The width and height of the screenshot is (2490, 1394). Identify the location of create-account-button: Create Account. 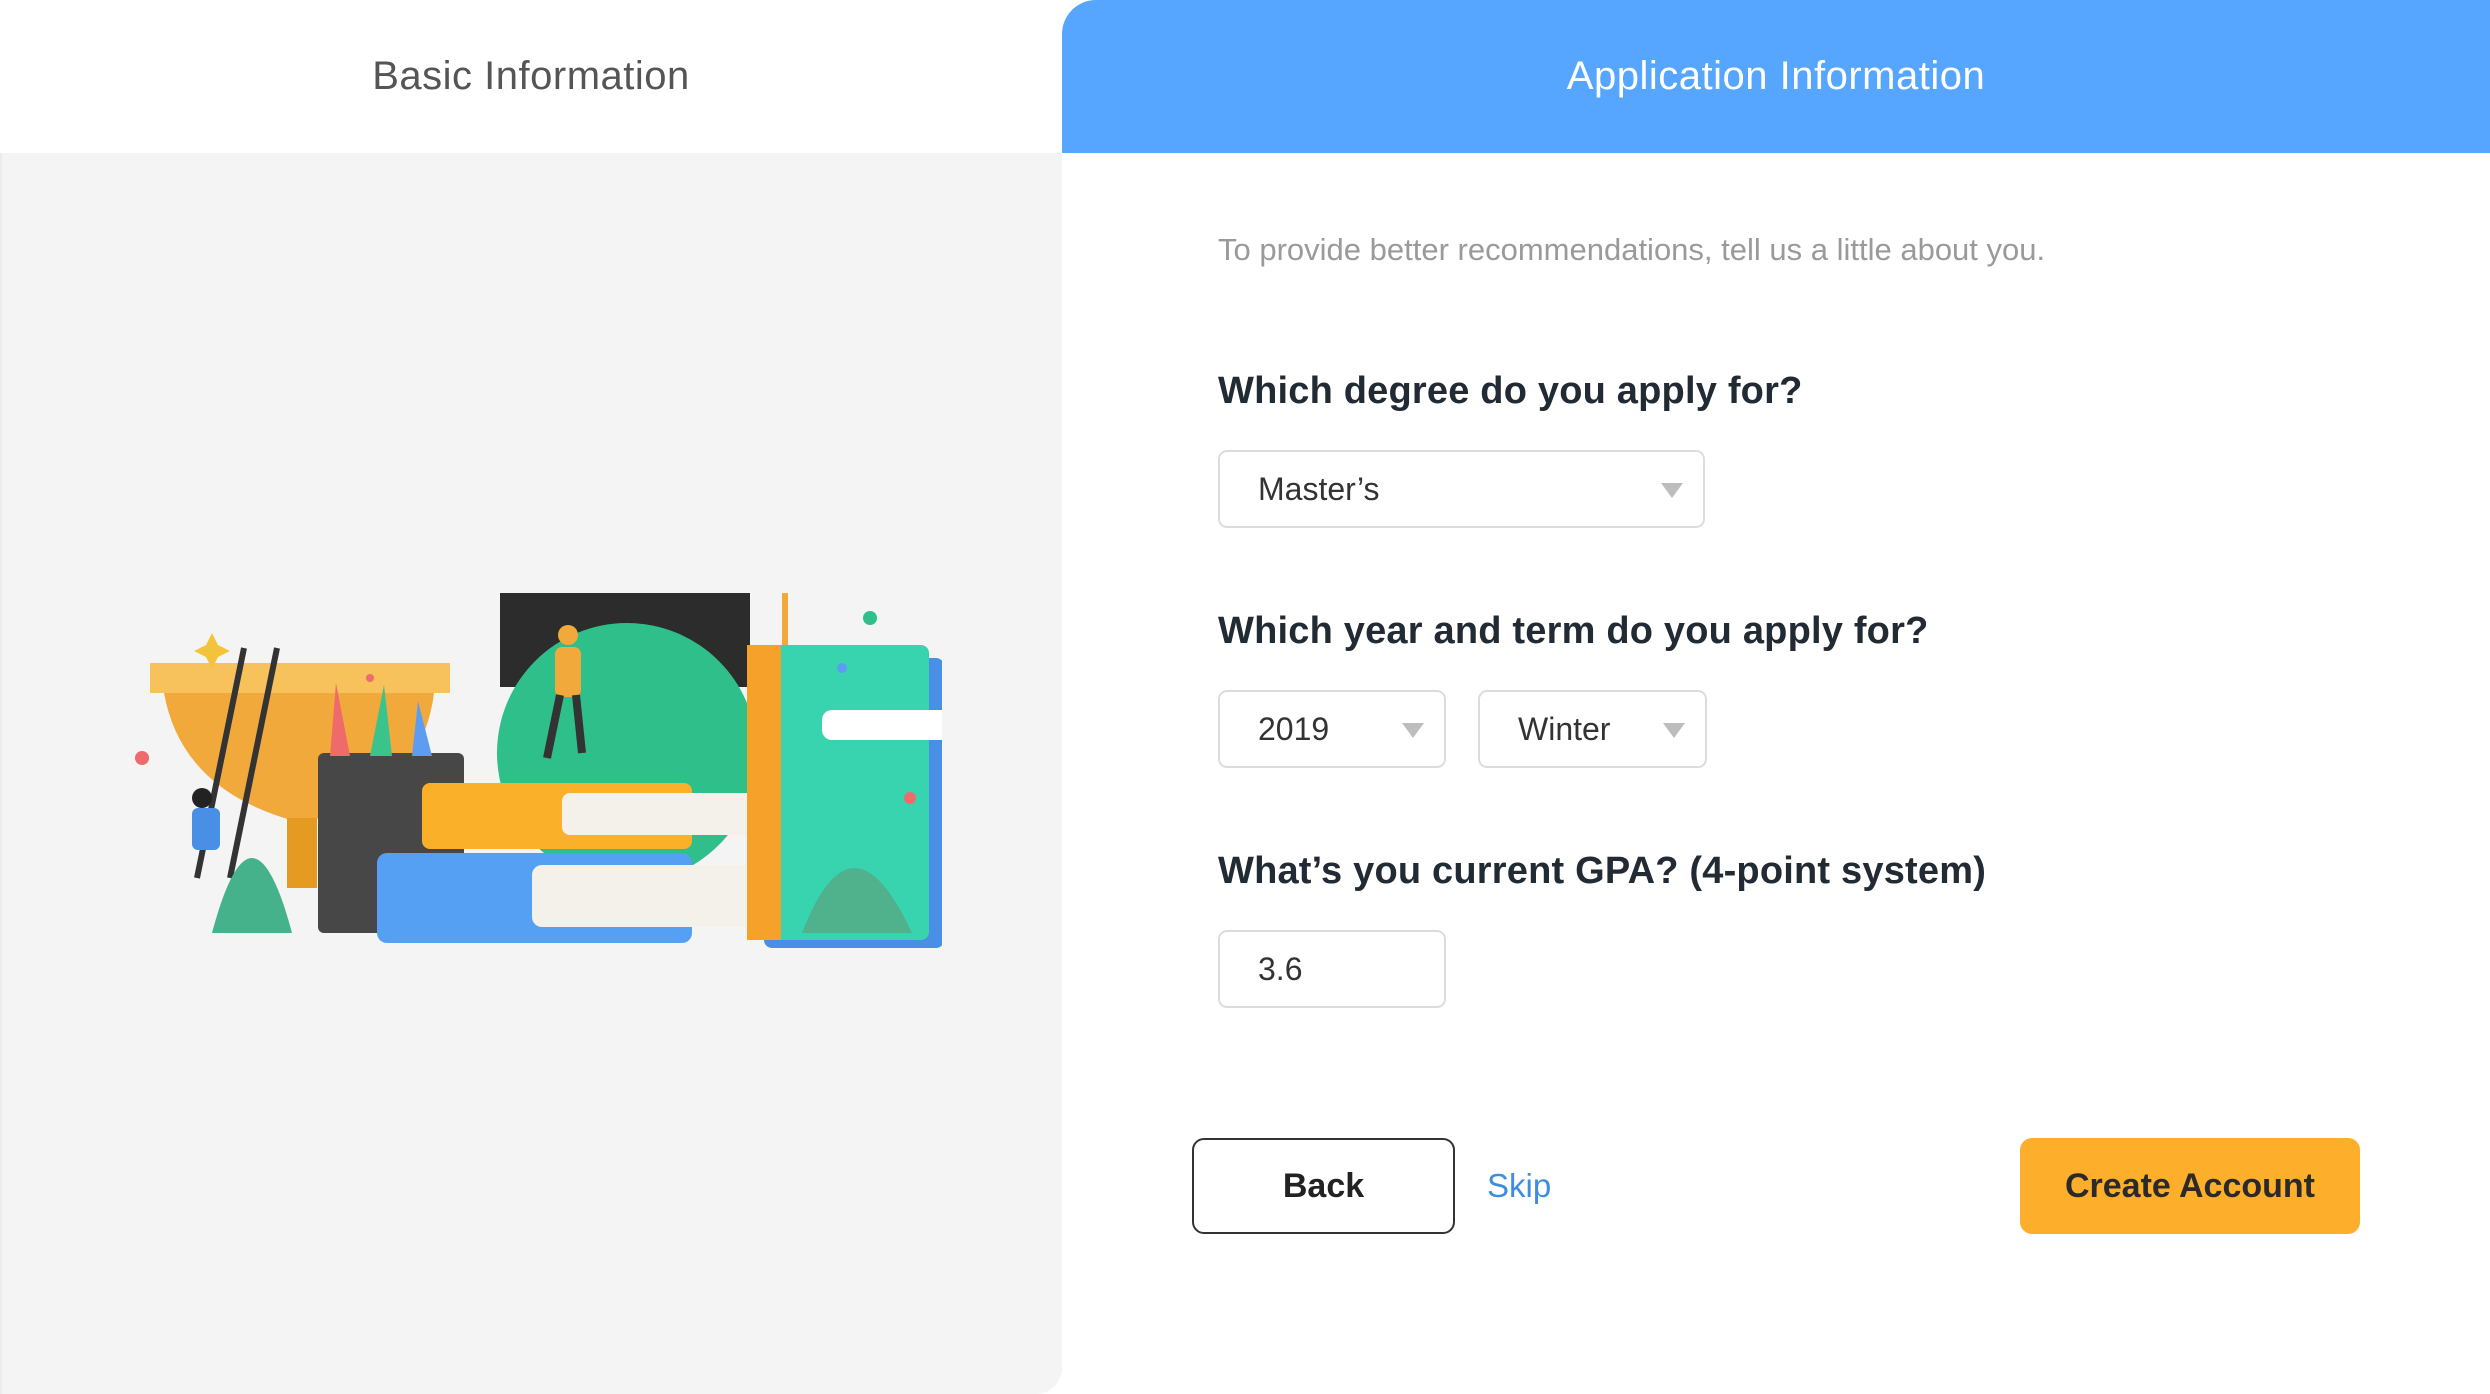
(2190, 1186).